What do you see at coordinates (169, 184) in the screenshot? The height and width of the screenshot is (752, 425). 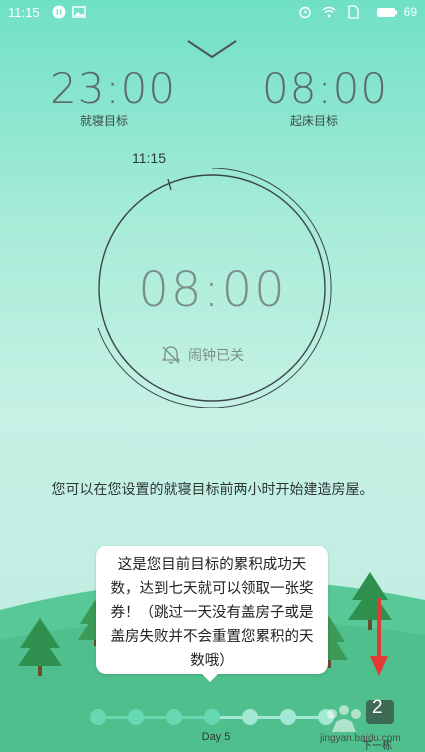 I see `time-marker-tick` at bounding box center [169, 184].